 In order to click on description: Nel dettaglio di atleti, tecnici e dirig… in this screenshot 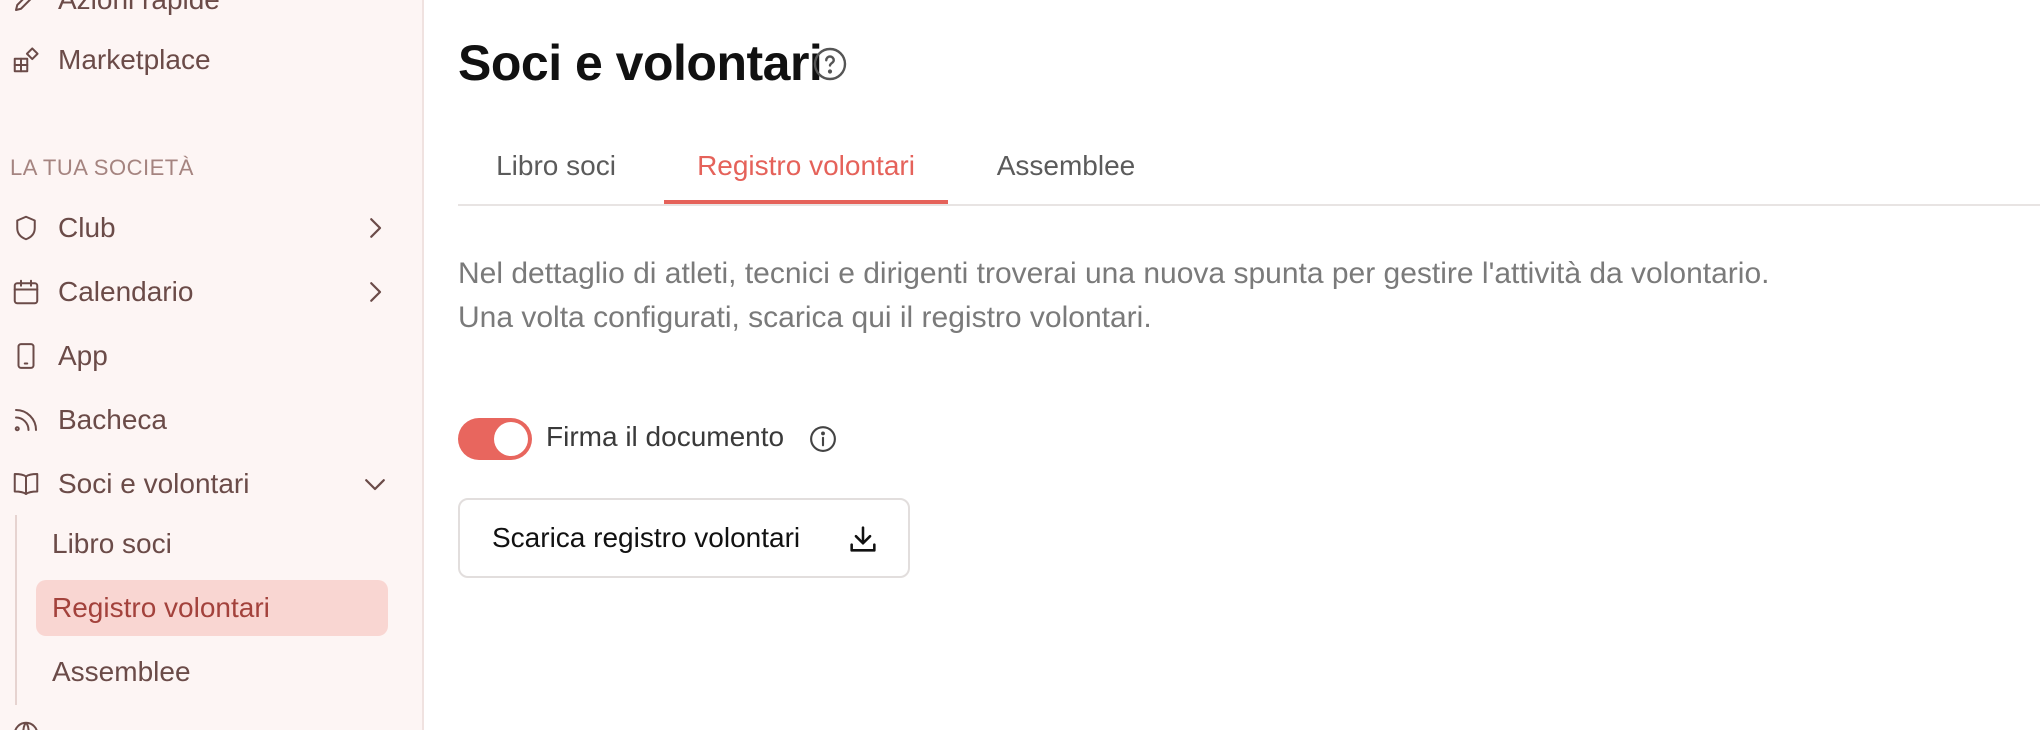, I will do `click(1113, 296)`.